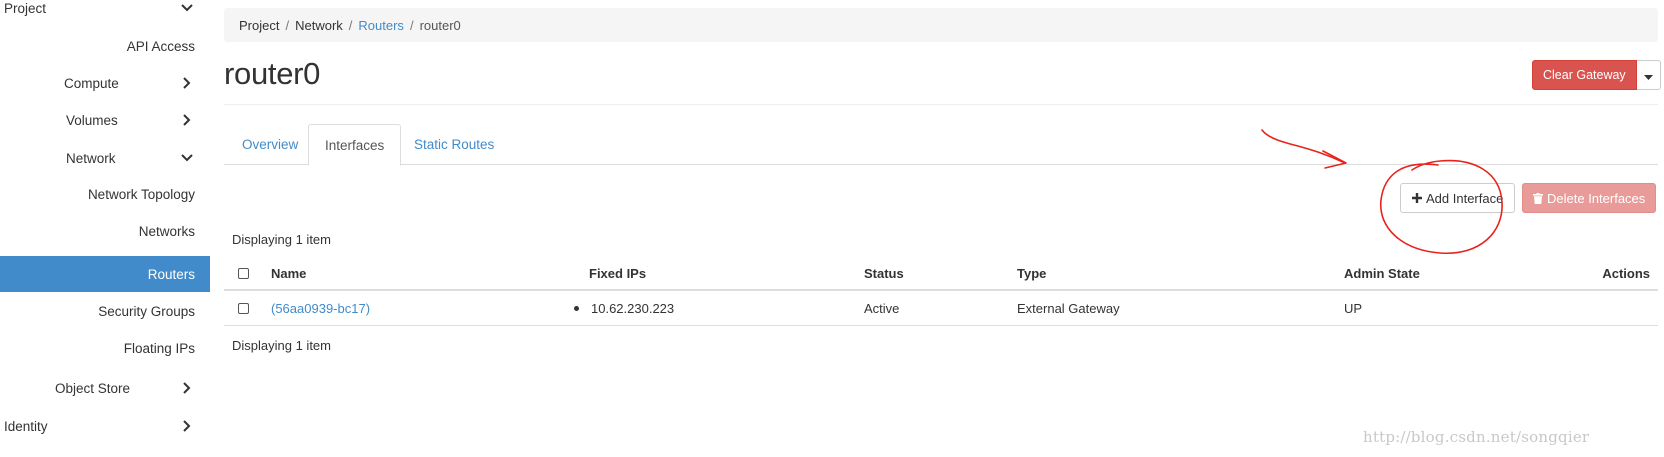 The height and width of the screenshot is (457, 1664). Describe the element at coordinates (320, 308) in the screenshot. I see `interface-name-link: (56aa0939-bc17)` at that location.